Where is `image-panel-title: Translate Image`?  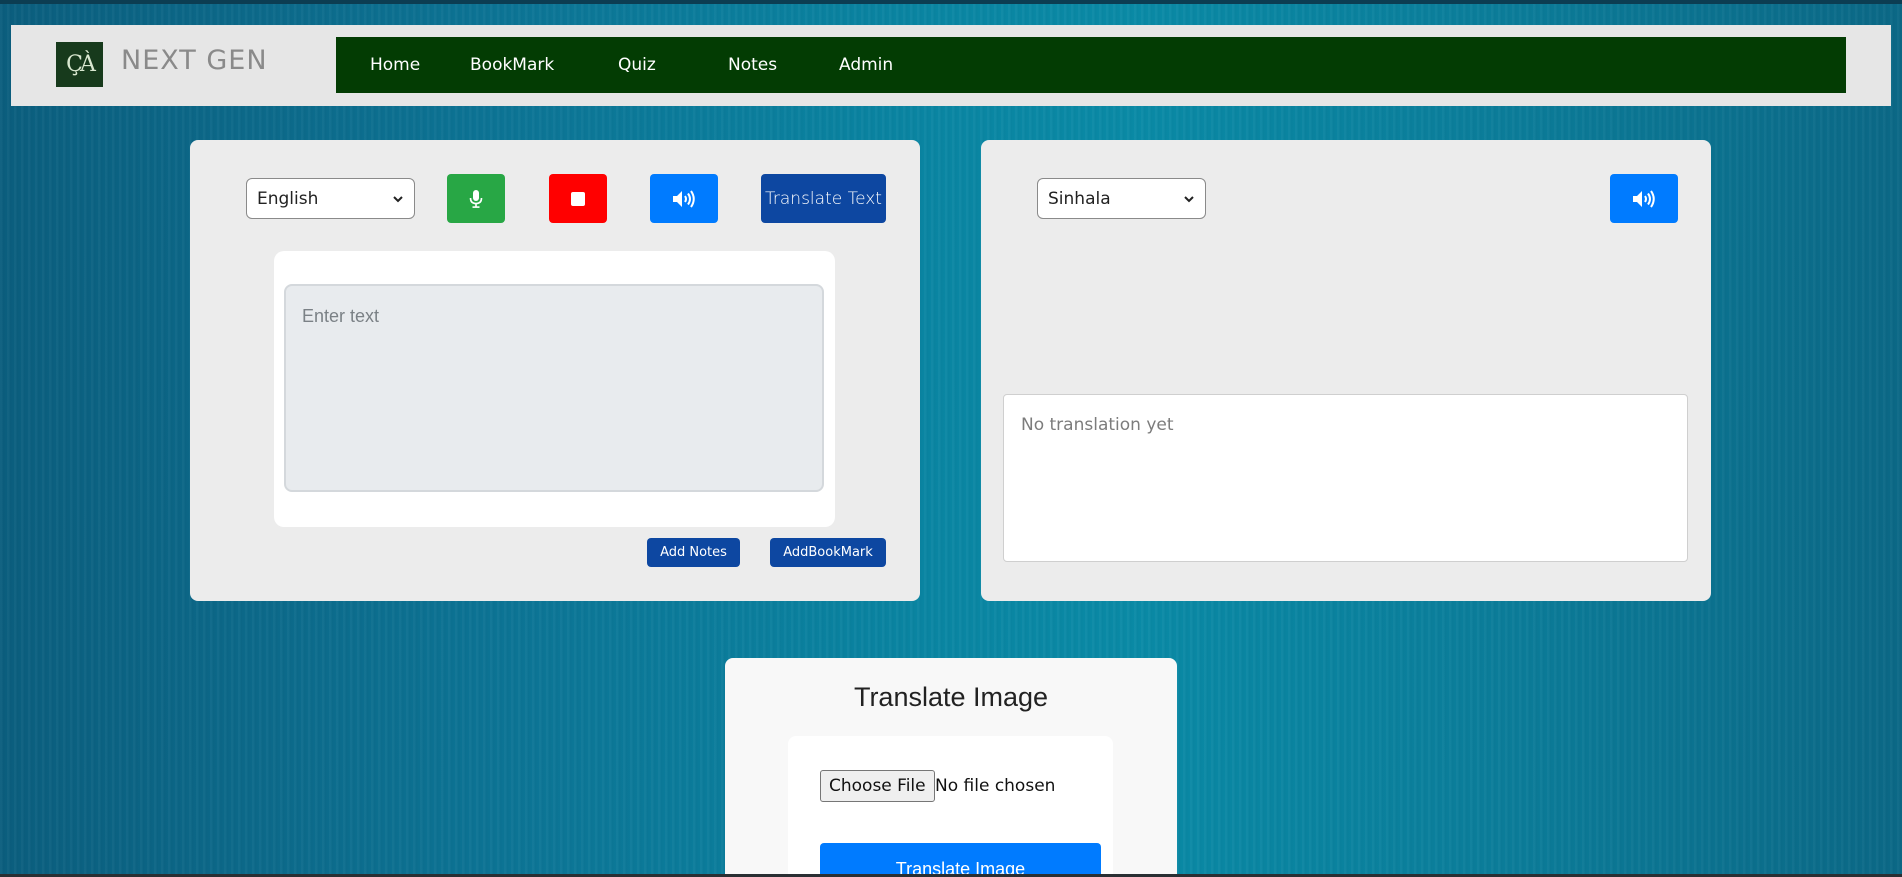
image-panel-title: Translate Image is located at coordinates (951, 697).